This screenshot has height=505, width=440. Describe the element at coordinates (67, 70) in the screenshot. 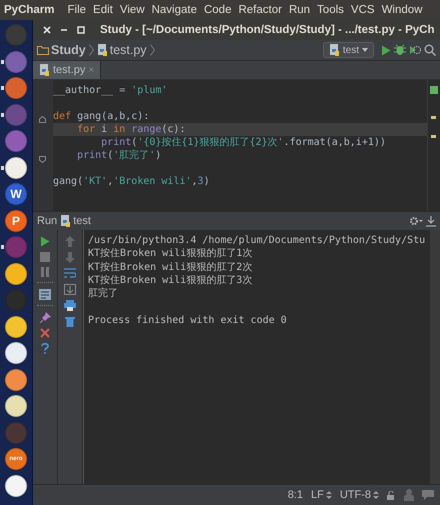

I see `file-tab: test.py ×` at that location.